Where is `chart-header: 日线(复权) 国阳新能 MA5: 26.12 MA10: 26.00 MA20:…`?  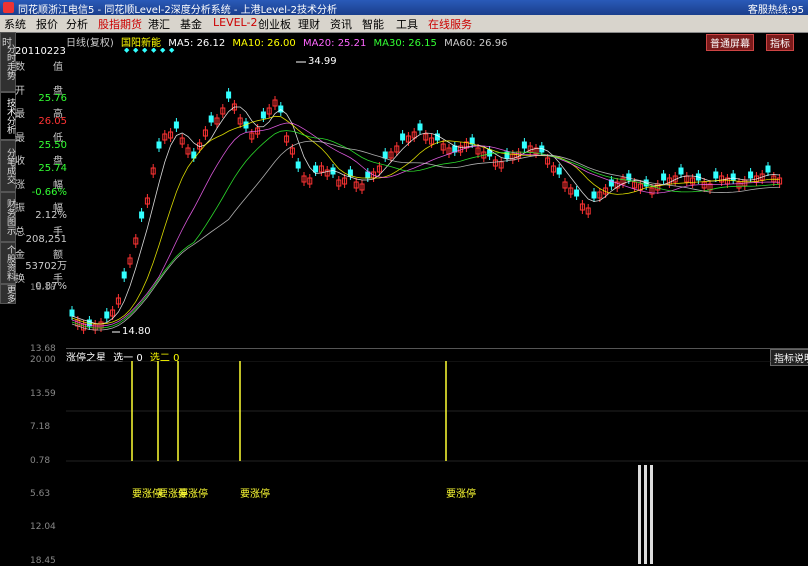
chart-header: 日线(复权) 国阳新能 MA5: 26.12 MA10: 26.00 MA20:… is located at coordinates (437, 41).